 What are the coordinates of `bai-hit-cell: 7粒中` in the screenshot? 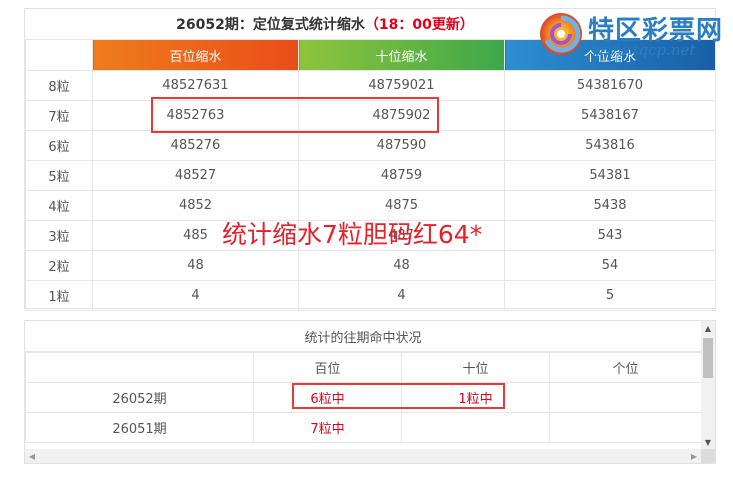 It's located at (327, 427).